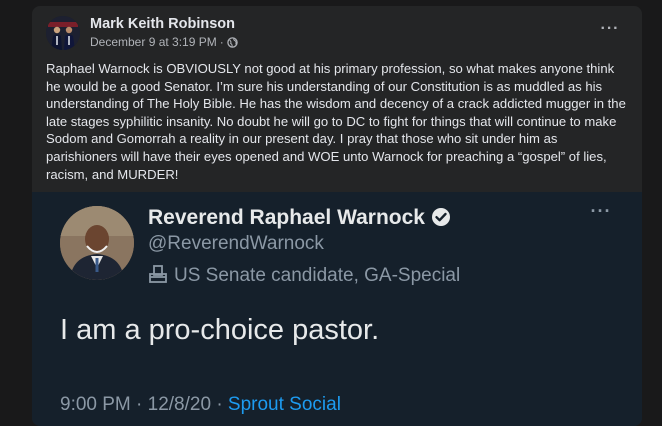 The height and width of the screenshot is (426, 662). I want to click on tweet-author-bio: US Senate candidate, GA-Special, so click(304, 277).